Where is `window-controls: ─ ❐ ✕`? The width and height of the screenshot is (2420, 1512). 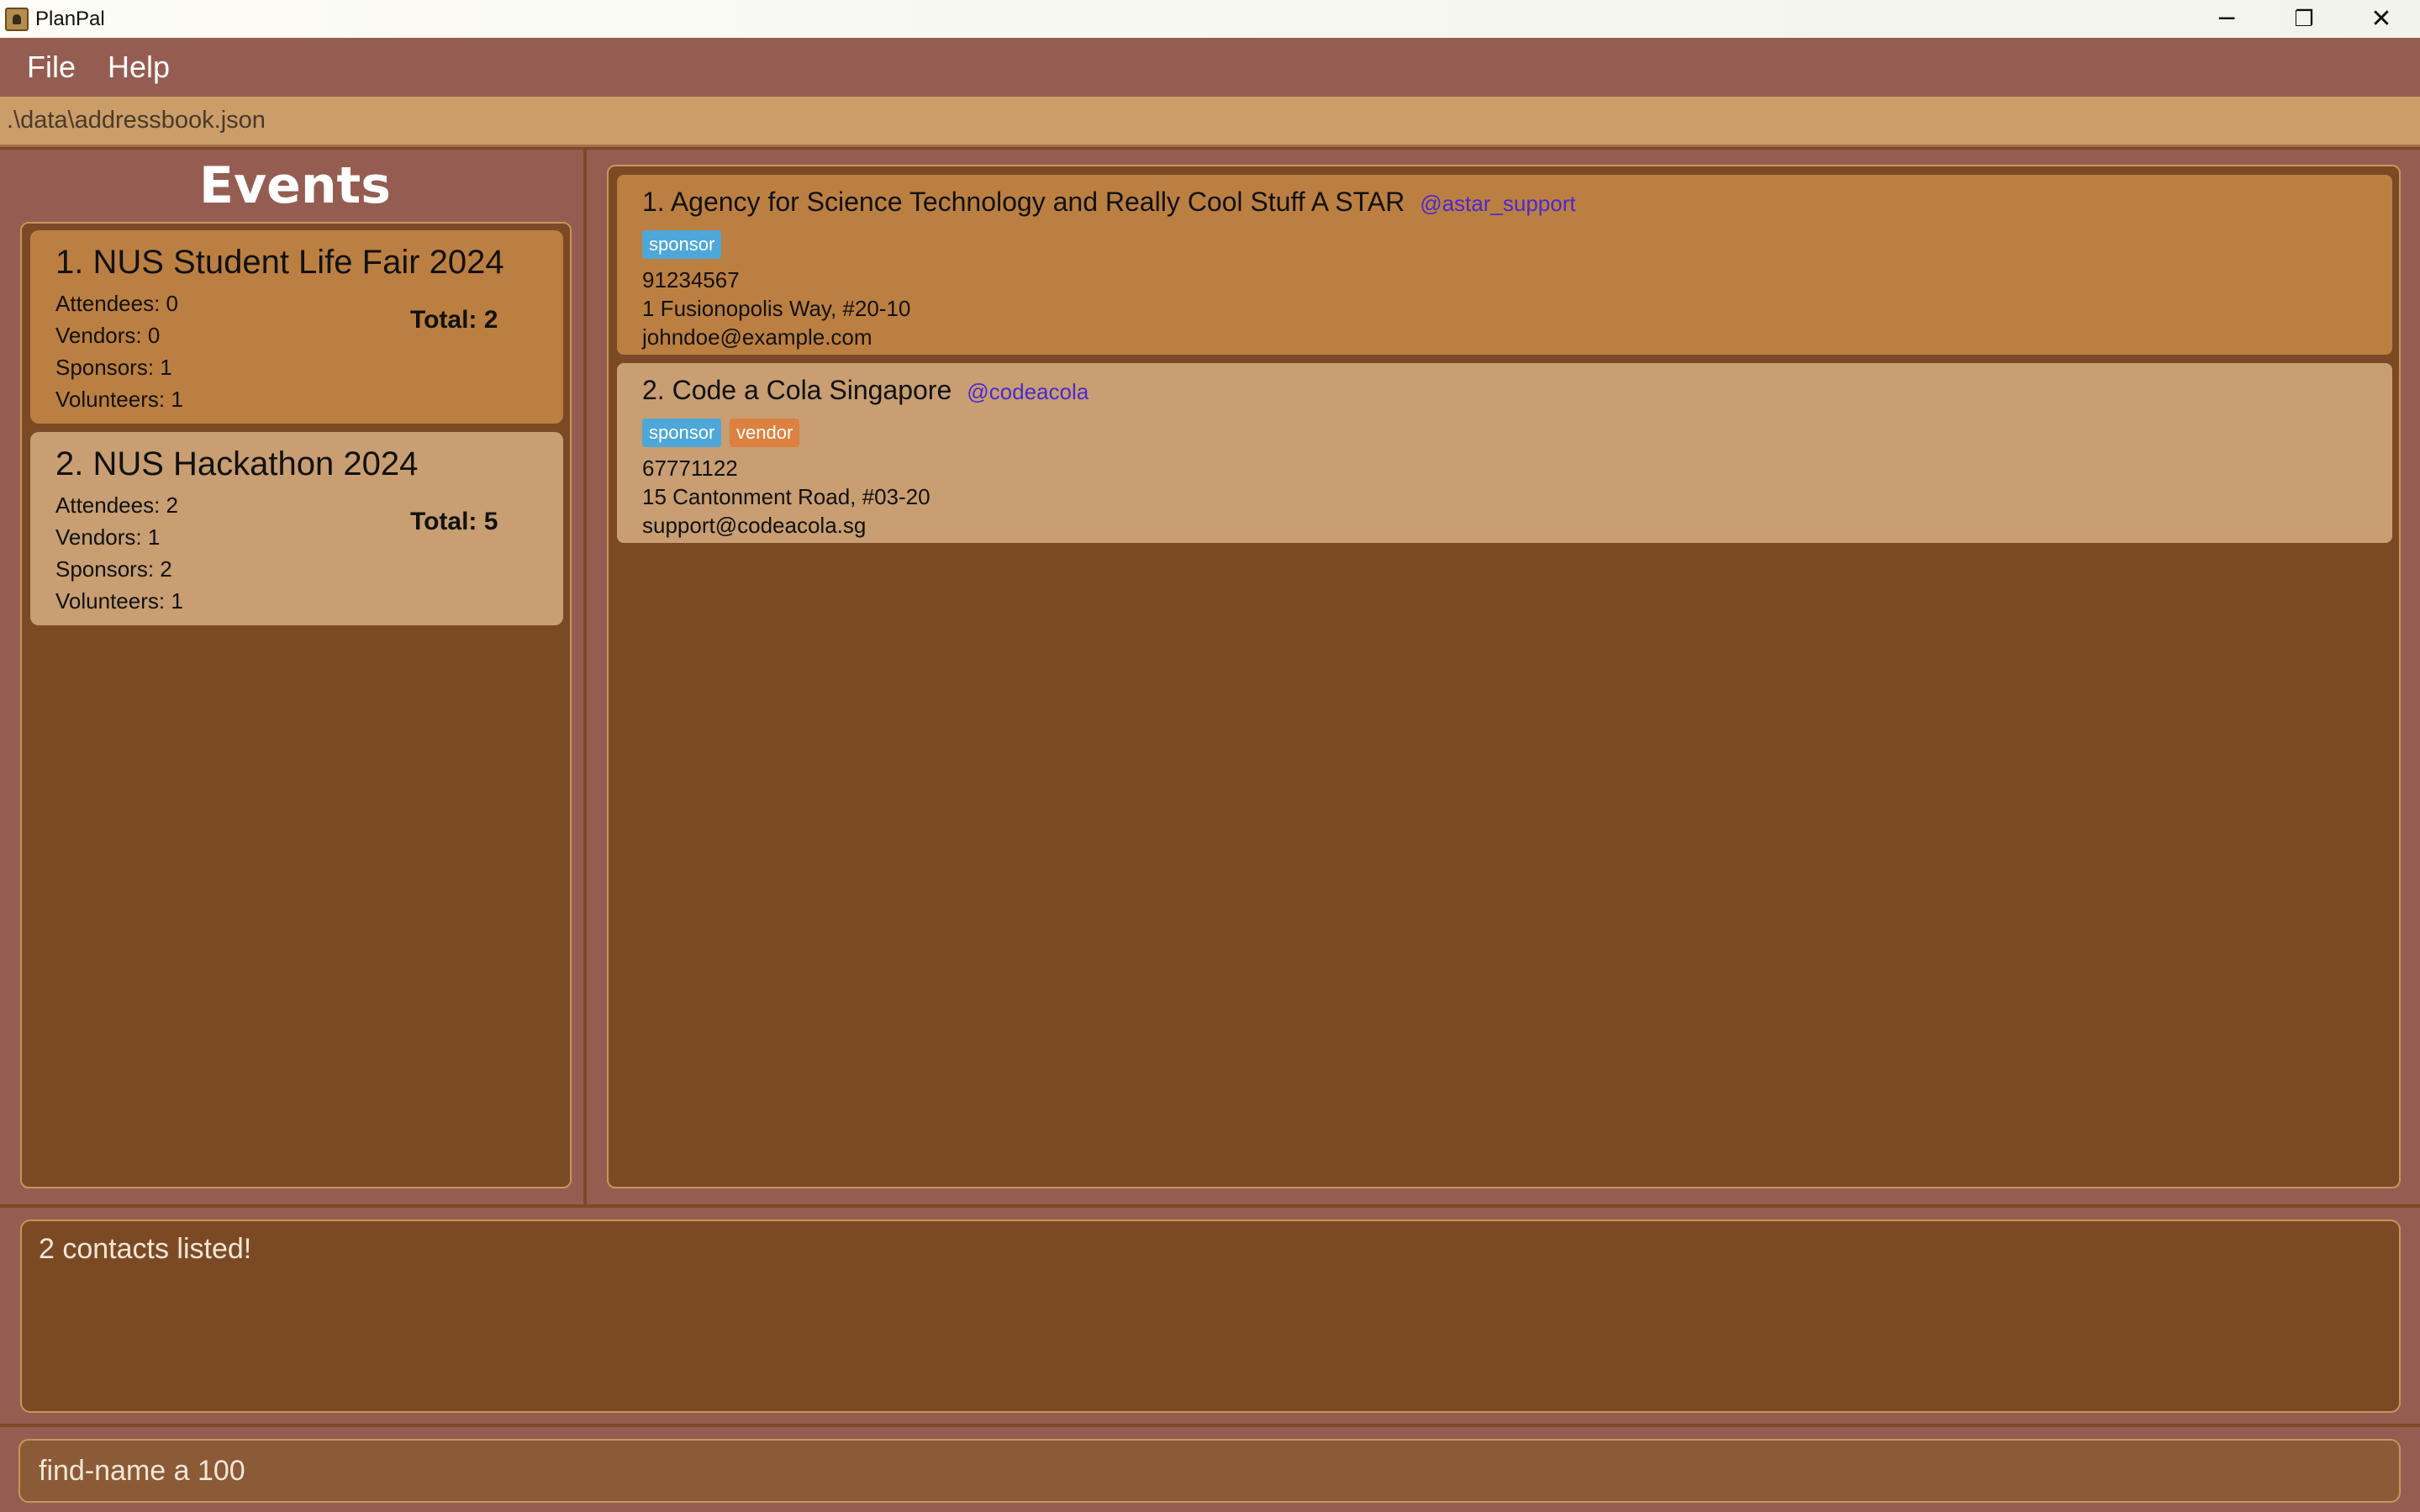
window-controls: ─ ❐ ✕ is located at coordinates (2304, 19).